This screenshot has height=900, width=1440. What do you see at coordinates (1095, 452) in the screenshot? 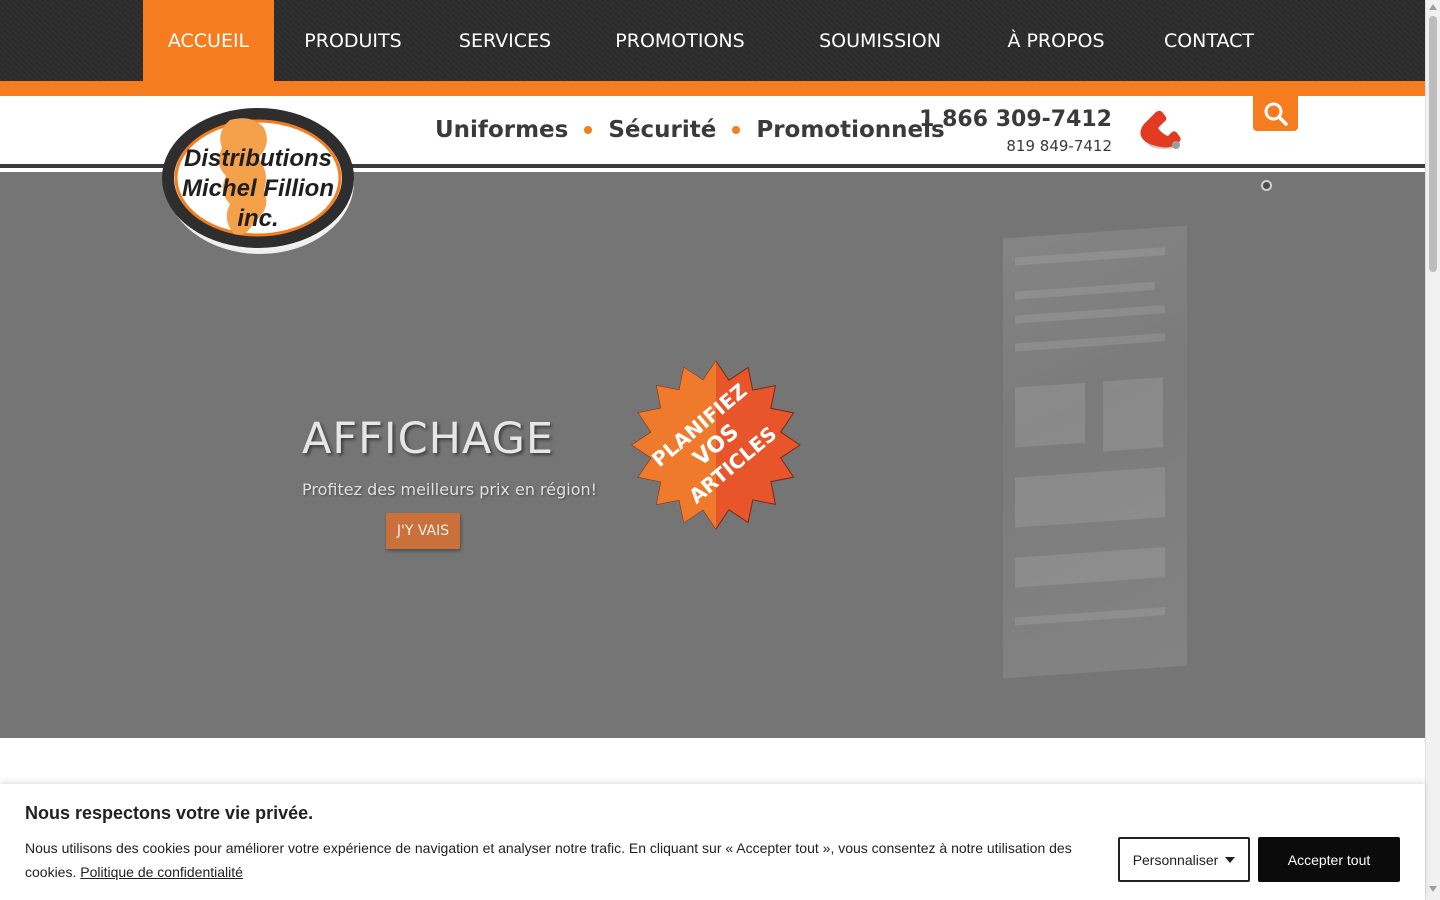
I see `flyer-image` at bounding box center [1095, 452].